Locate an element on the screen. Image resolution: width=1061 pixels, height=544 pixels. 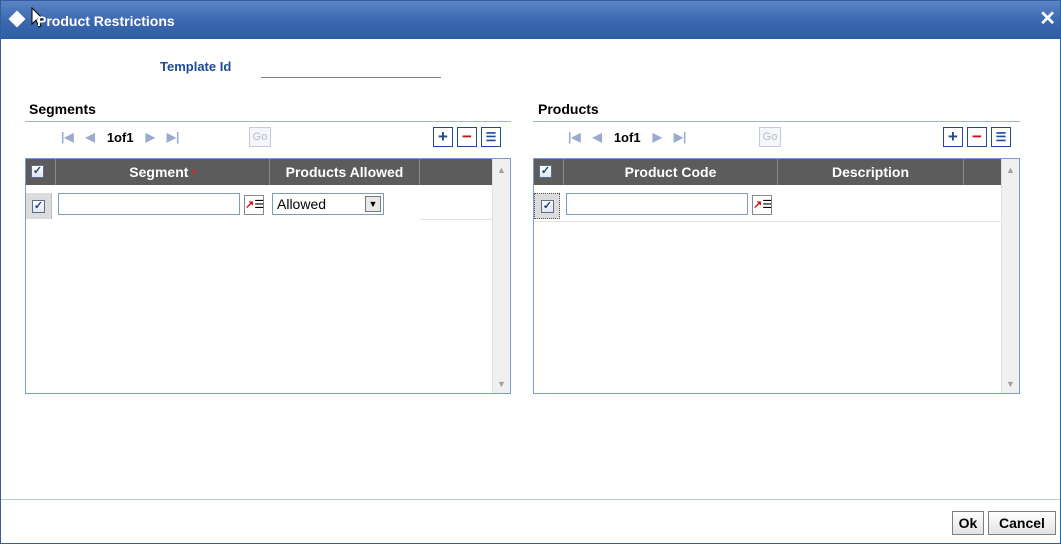
segments-filler-header is located at coordinates (456, 172).